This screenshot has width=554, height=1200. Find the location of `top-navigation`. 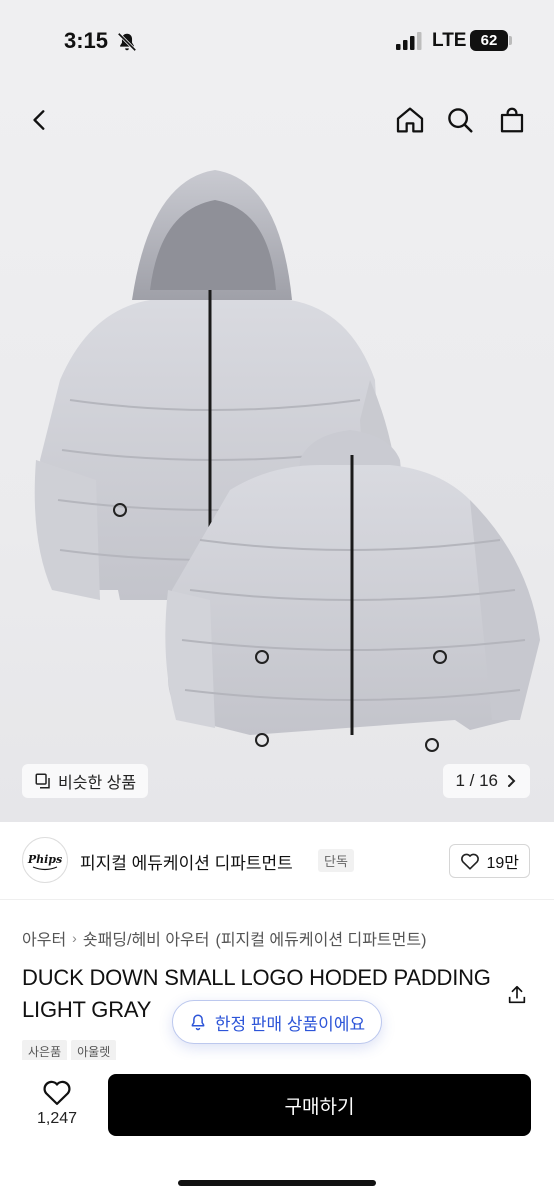

top-navigation is located at coordinates (277, 122).